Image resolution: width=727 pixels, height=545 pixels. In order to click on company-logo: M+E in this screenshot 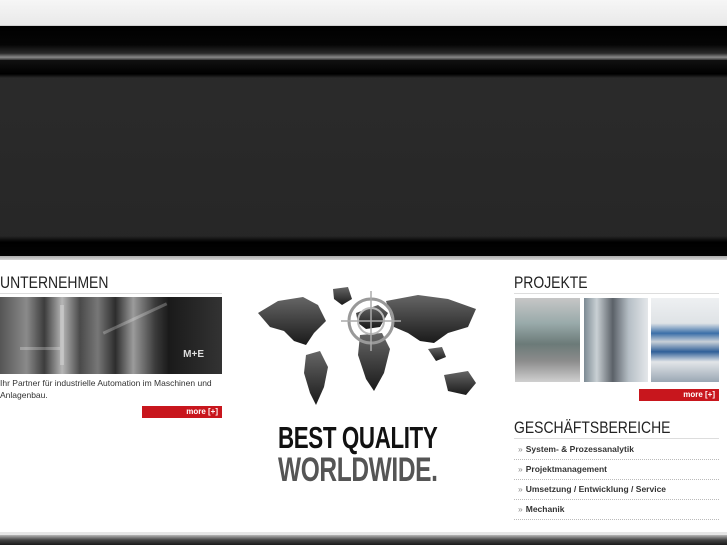, I will do `click(193, 354)`.